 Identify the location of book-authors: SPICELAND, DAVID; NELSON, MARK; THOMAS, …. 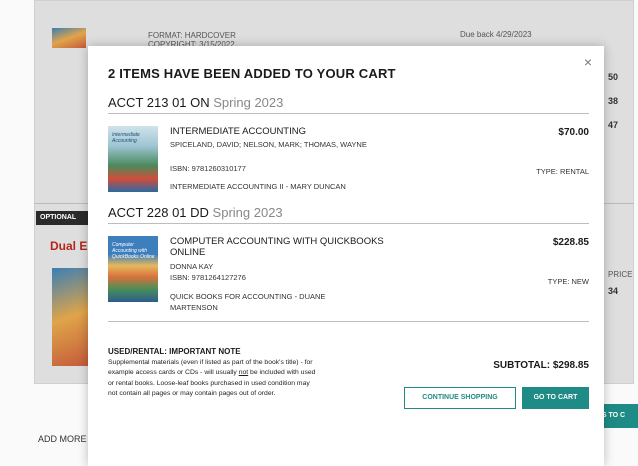
(268, 144).